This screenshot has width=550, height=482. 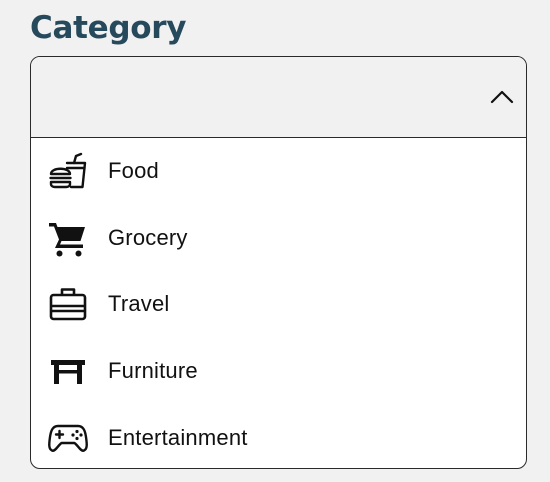 I want to click on option-label: Food, so click(x=133, y=171).